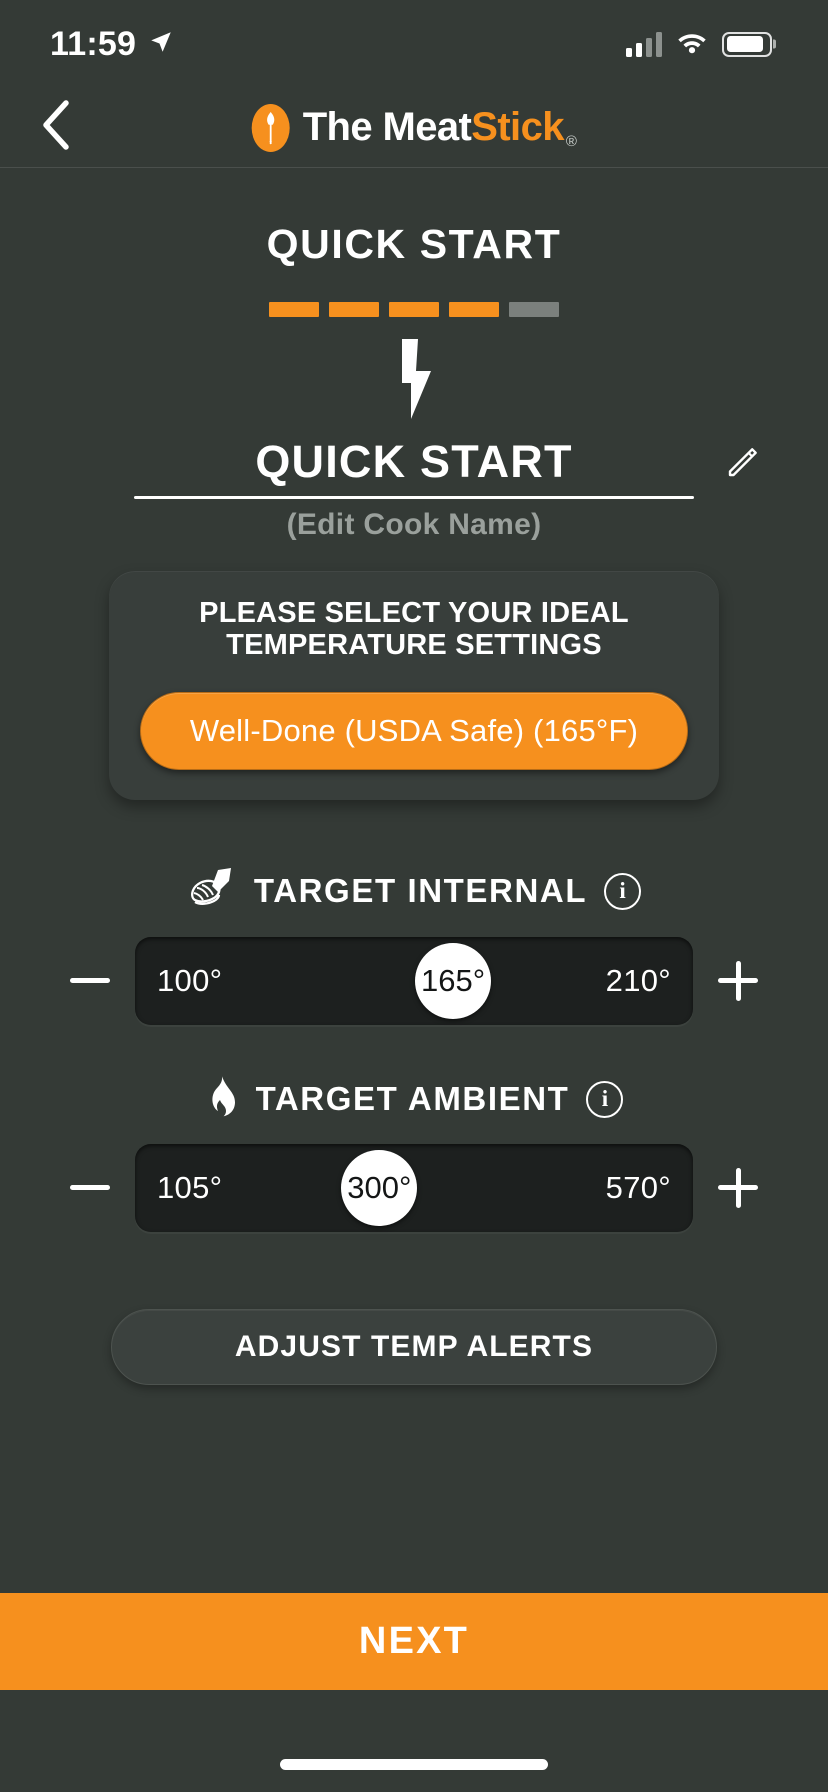 The height and width of the screenshot is (1792, 828). I want to click on target-ambient-group: TARGET AMBIENT i 105° 570° 300°, so click(414, 1153).